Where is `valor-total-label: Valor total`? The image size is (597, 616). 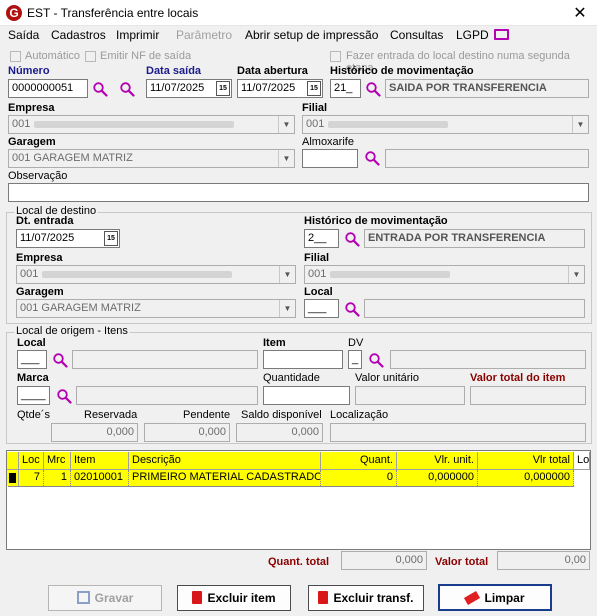 valor-total-label: Valor total is located at coordinates (462, 562).